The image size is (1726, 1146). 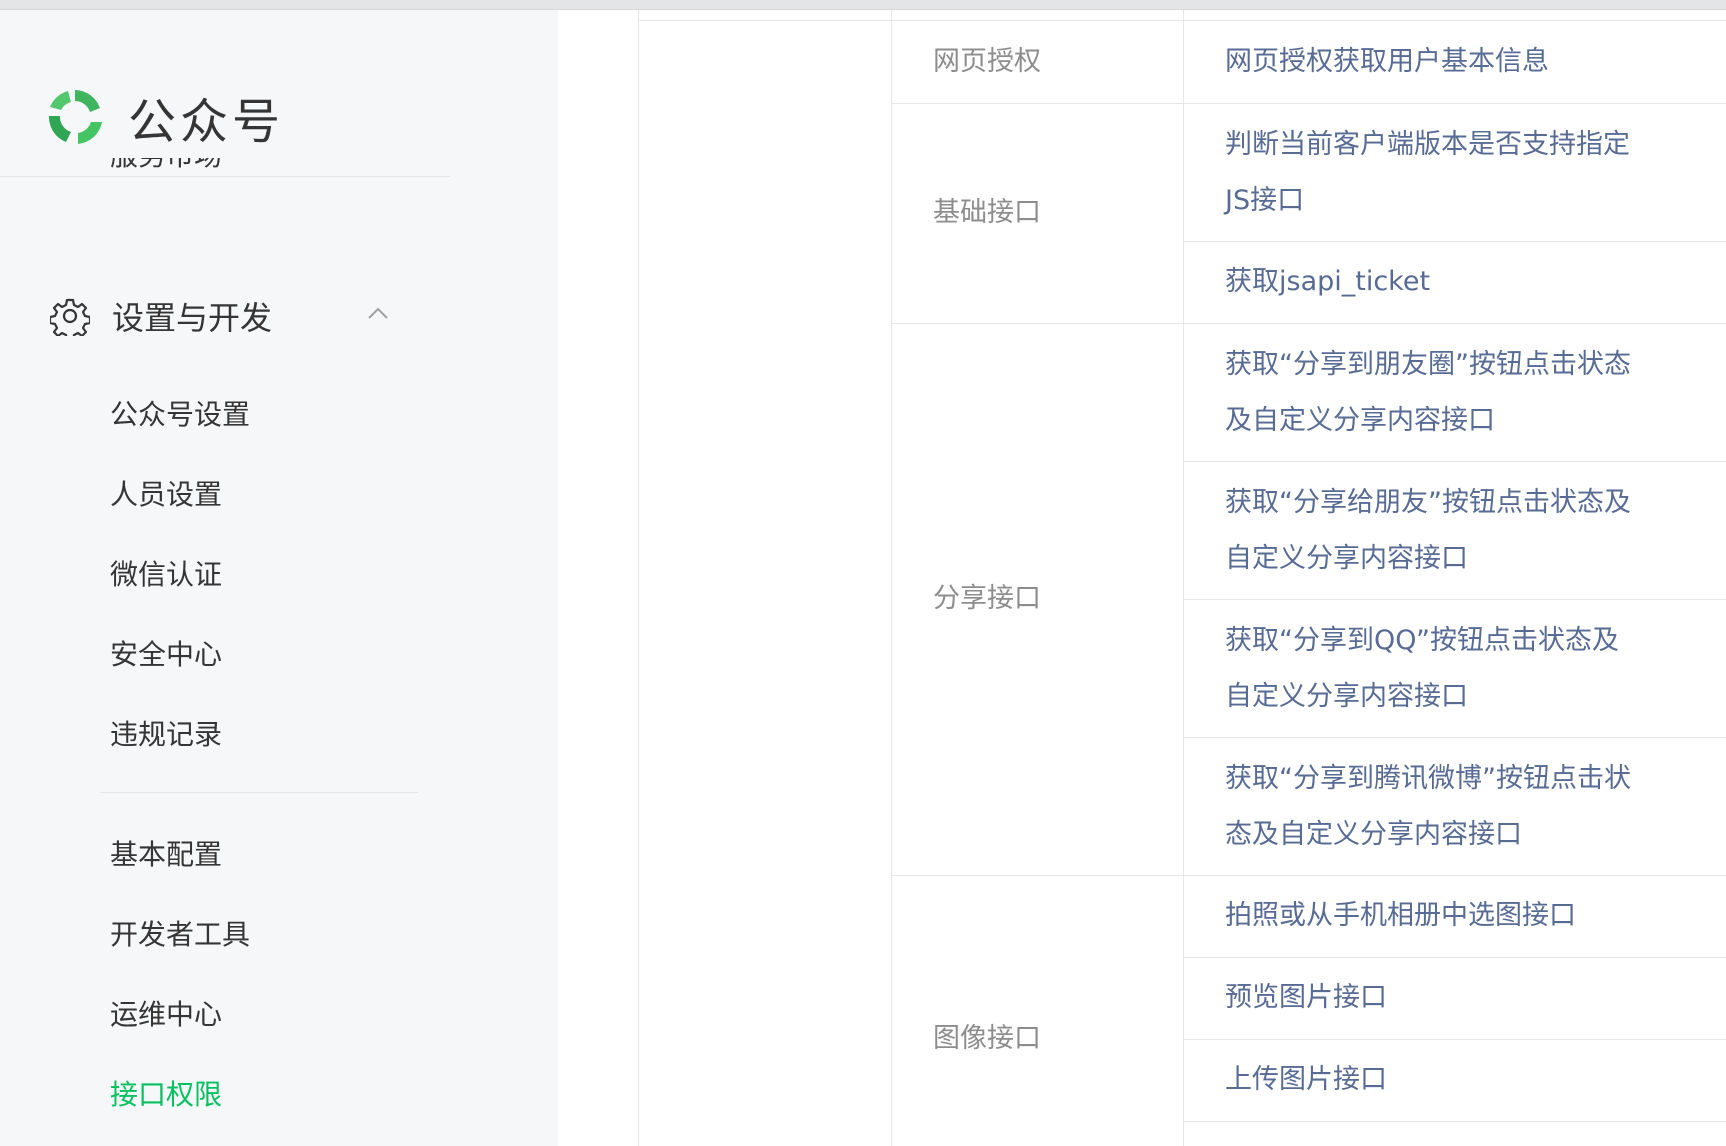 I want to click on api-link-share-timeline: 获取“分享到朋友圈”按钮点击状态及自定义分享内容接口, so click(x=1435, y=393).